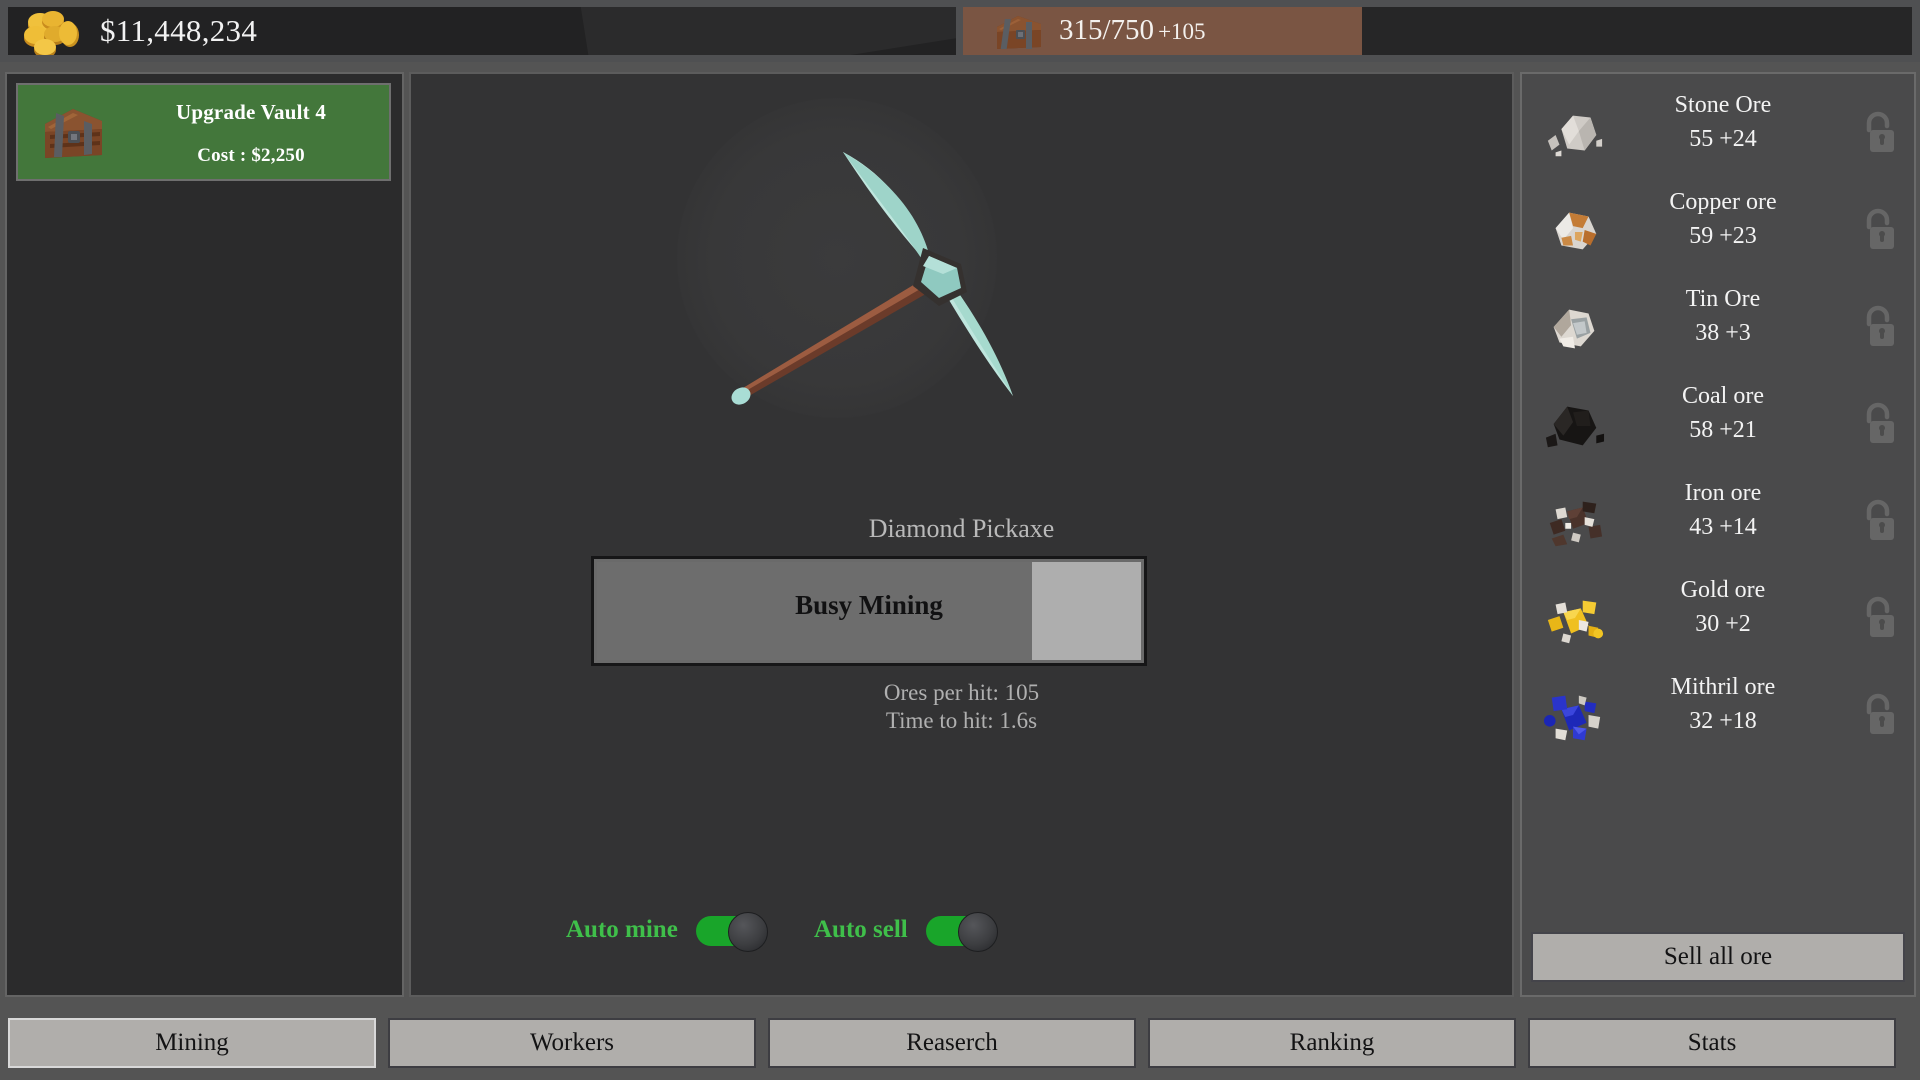 The image size is (1920, 1080). What do you see at coordinates (861, 929) in the screenshot?
I see `auto-sell-label: Auto sell` at bounding box center [861, 929].